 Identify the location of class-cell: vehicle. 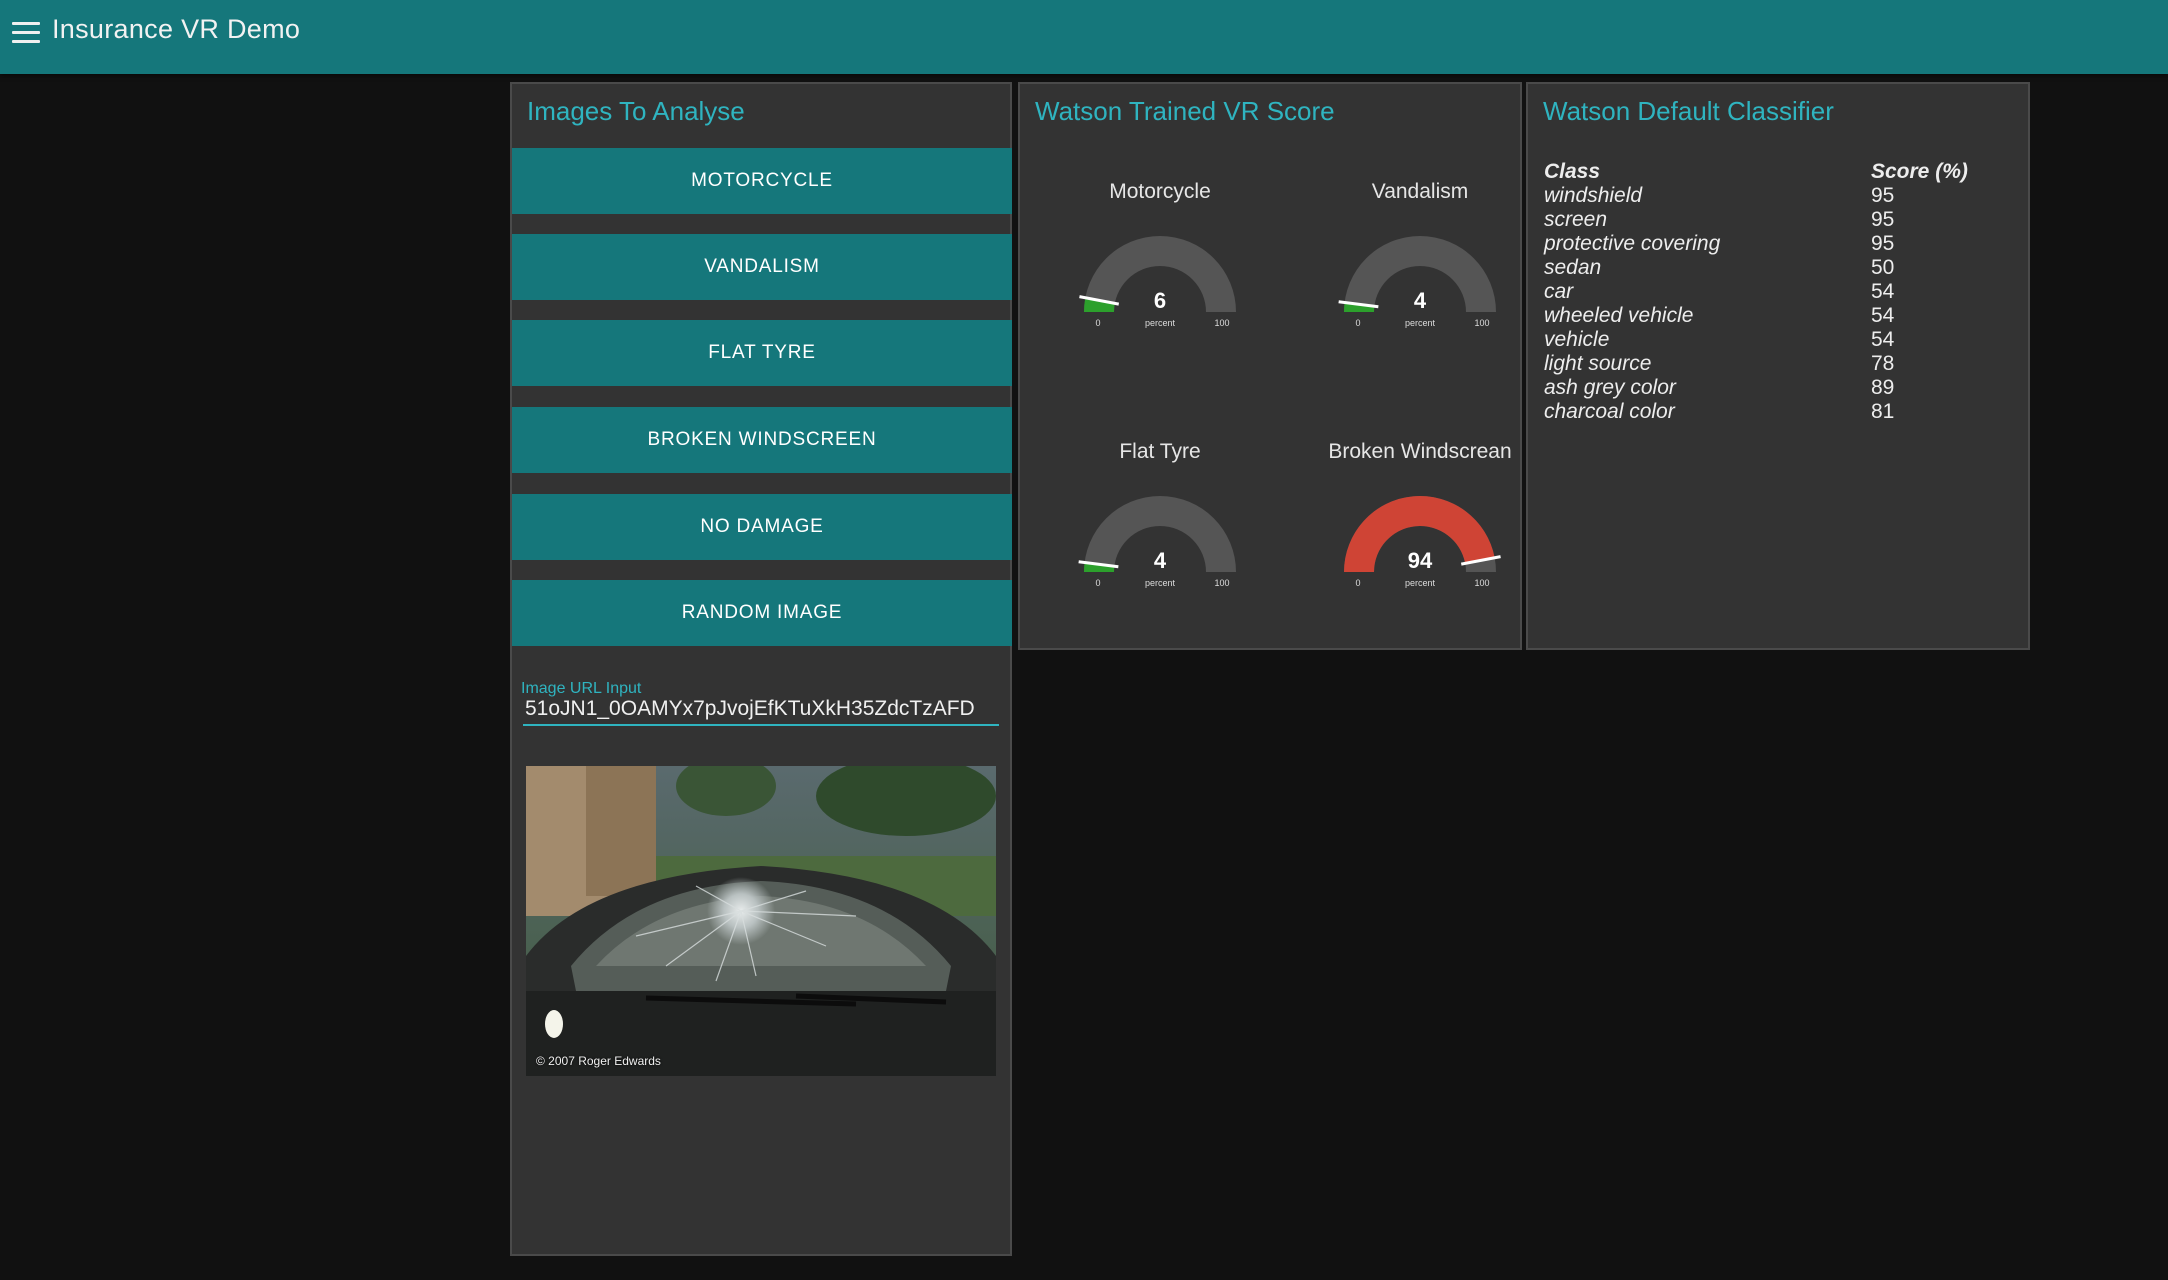
(1577, 339).